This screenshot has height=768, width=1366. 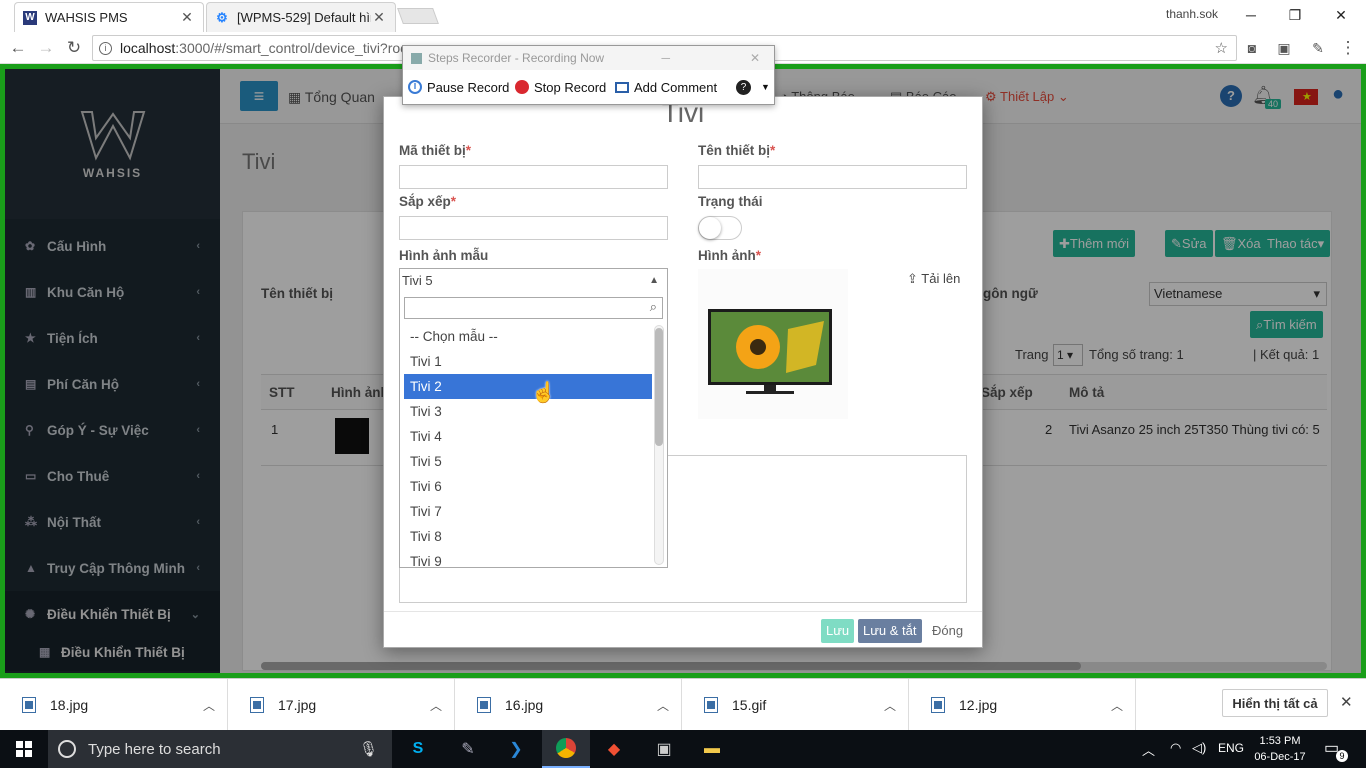 I want to click on minimize-recorder-icon: ─, so click(x=665, y=58).